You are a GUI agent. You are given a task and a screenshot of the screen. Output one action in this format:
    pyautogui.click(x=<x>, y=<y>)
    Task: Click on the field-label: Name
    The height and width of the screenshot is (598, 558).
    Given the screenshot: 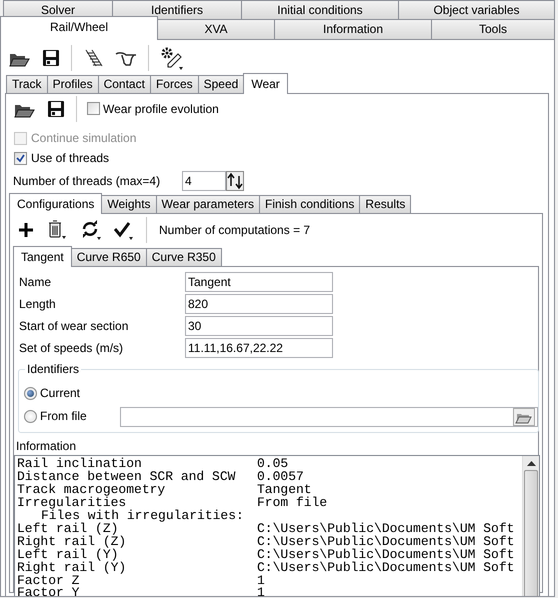 What is the action you would take?
    pyautogui.click(x=35, y=282)
    